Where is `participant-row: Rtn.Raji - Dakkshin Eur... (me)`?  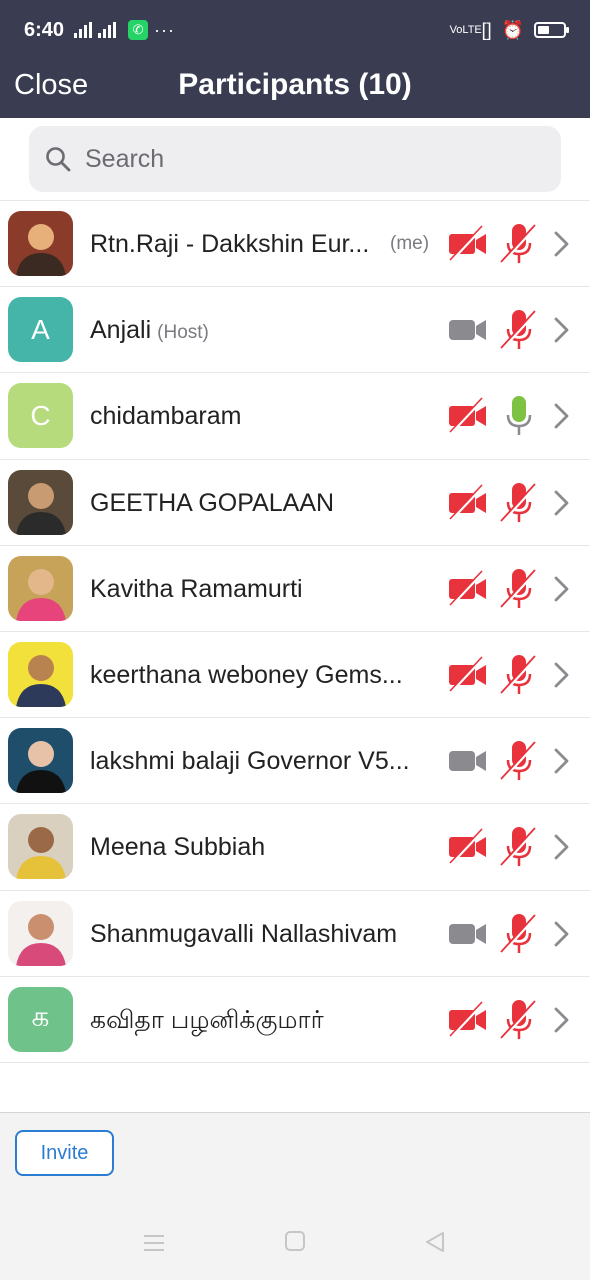 participant-row: Rtn.Raji - Dakkshin Eur... (me) is located at coordinates (295, 244).